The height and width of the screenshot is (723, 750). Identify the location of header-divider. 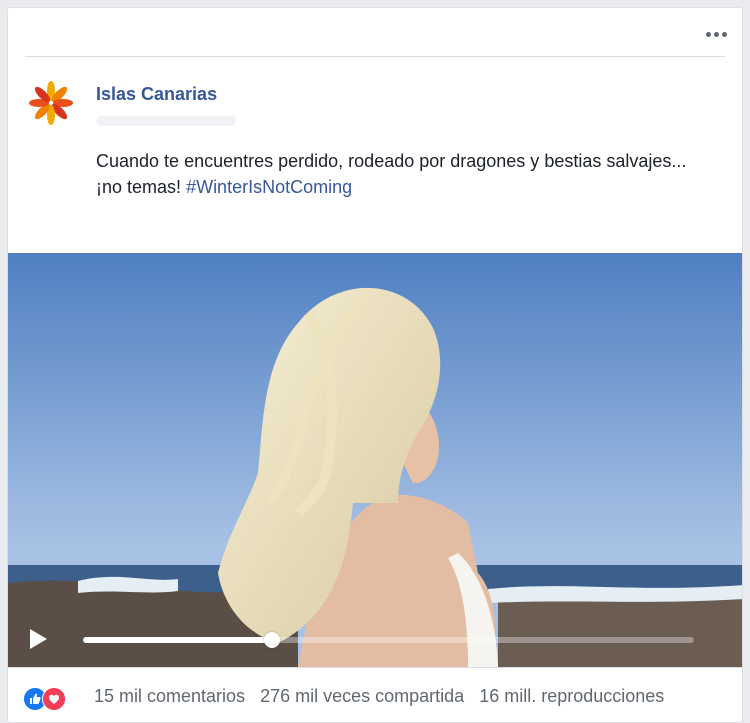
(375, 56).